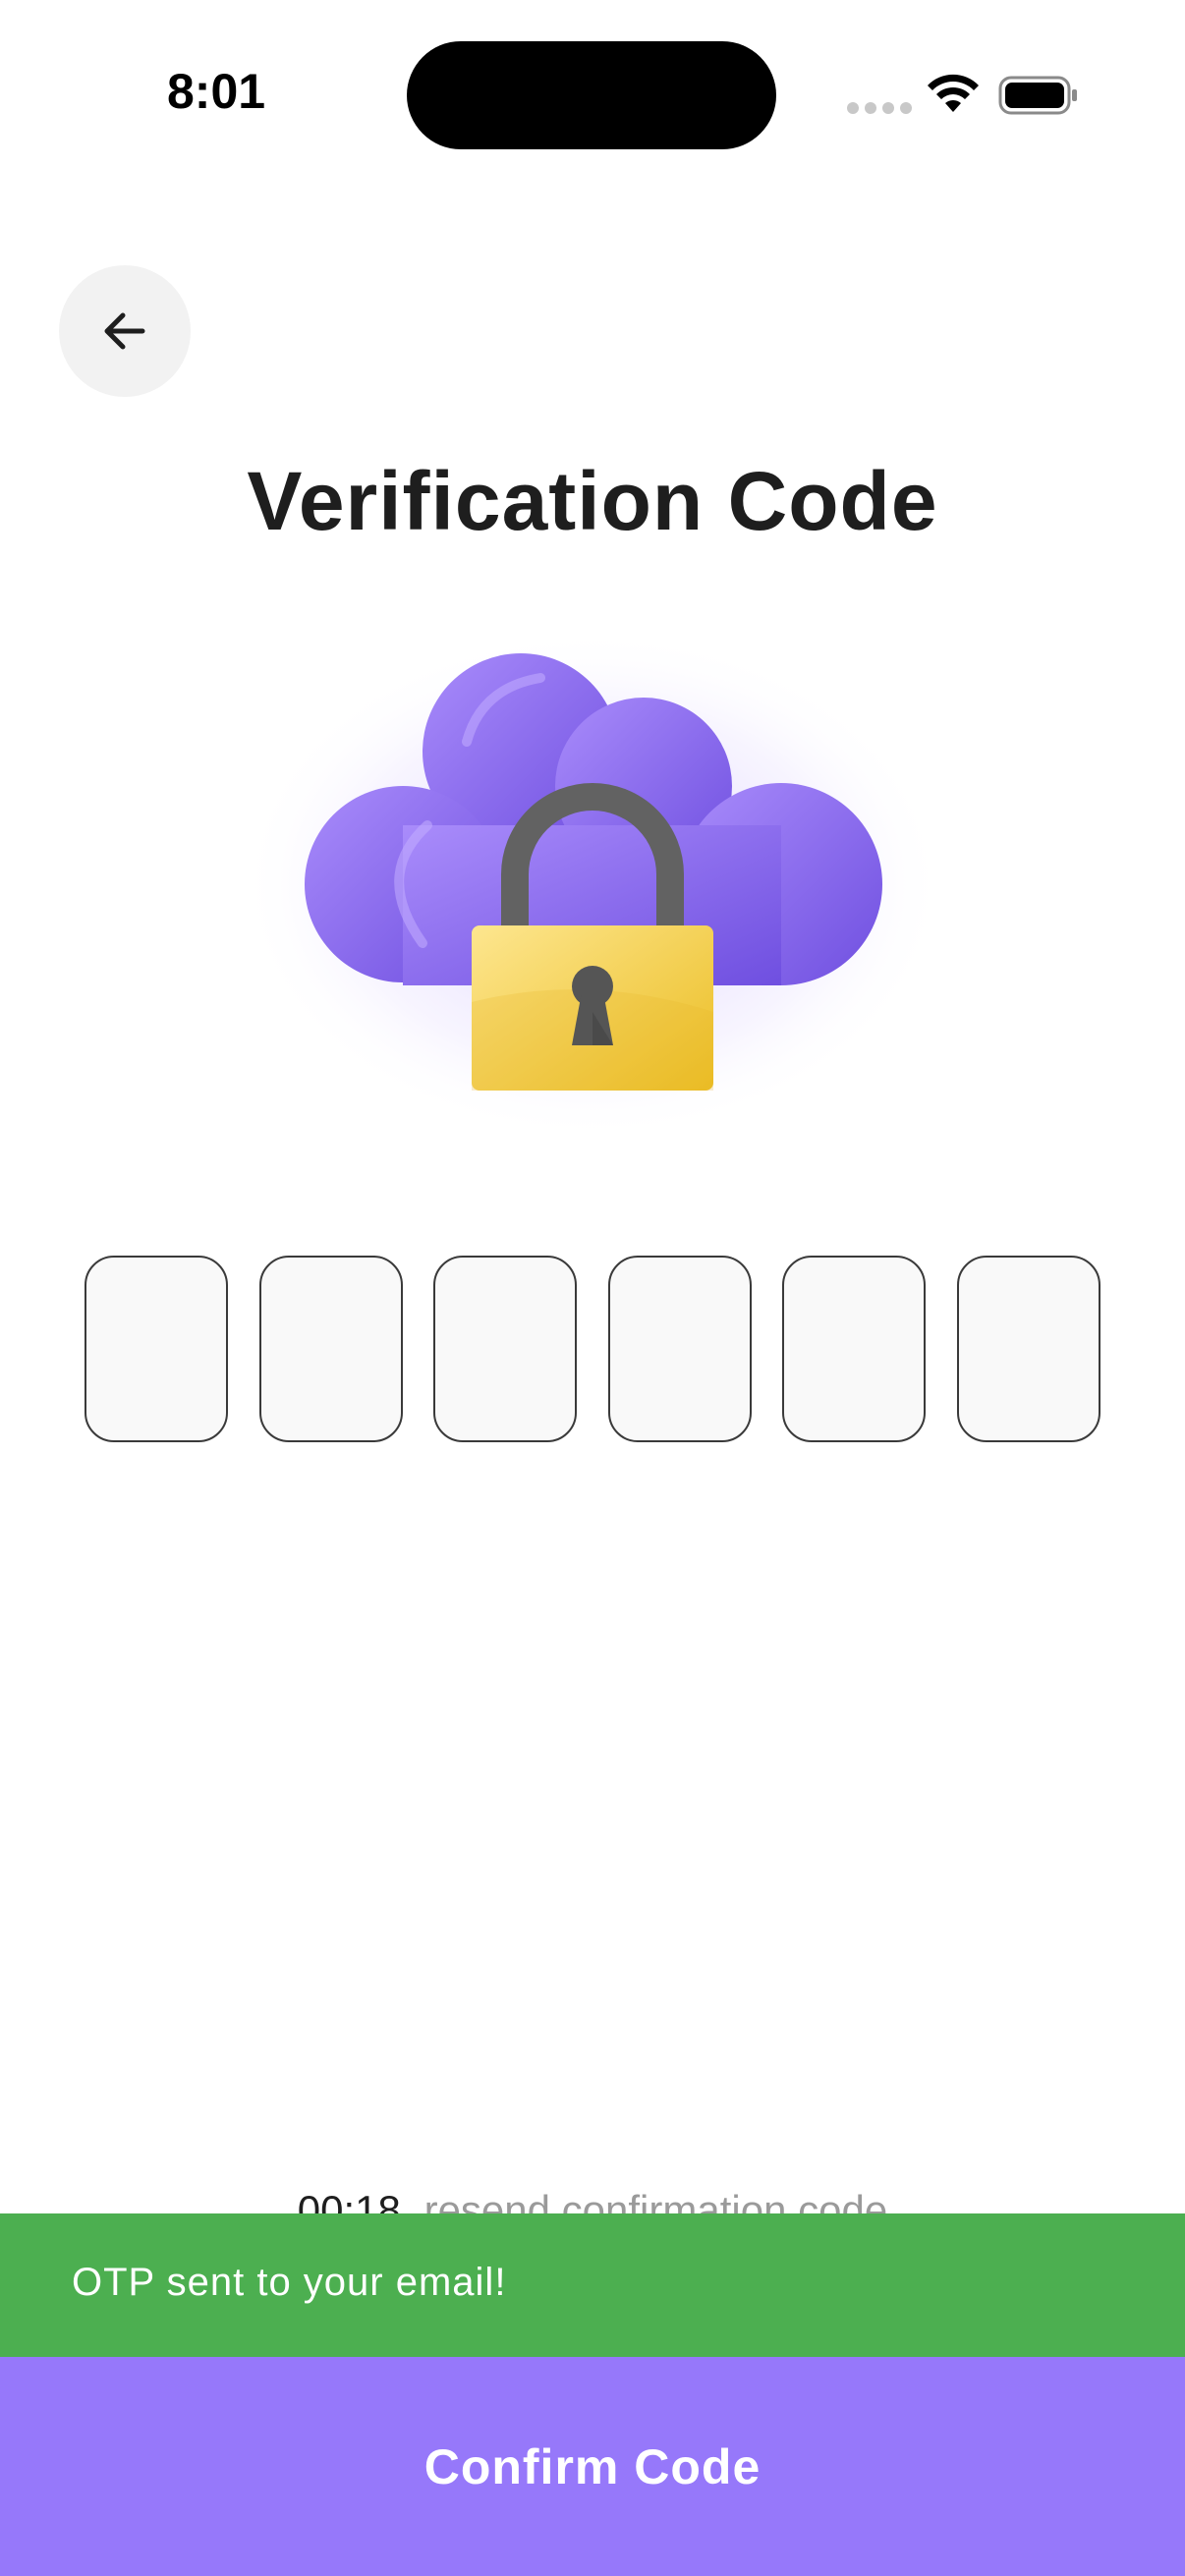 The image size is (1185, 2576). What do you see at coordinates (592, 2285) in the screenshot?
I see `success-snackbar: OTP sent to your email!` at bounding box center [592, 2285].